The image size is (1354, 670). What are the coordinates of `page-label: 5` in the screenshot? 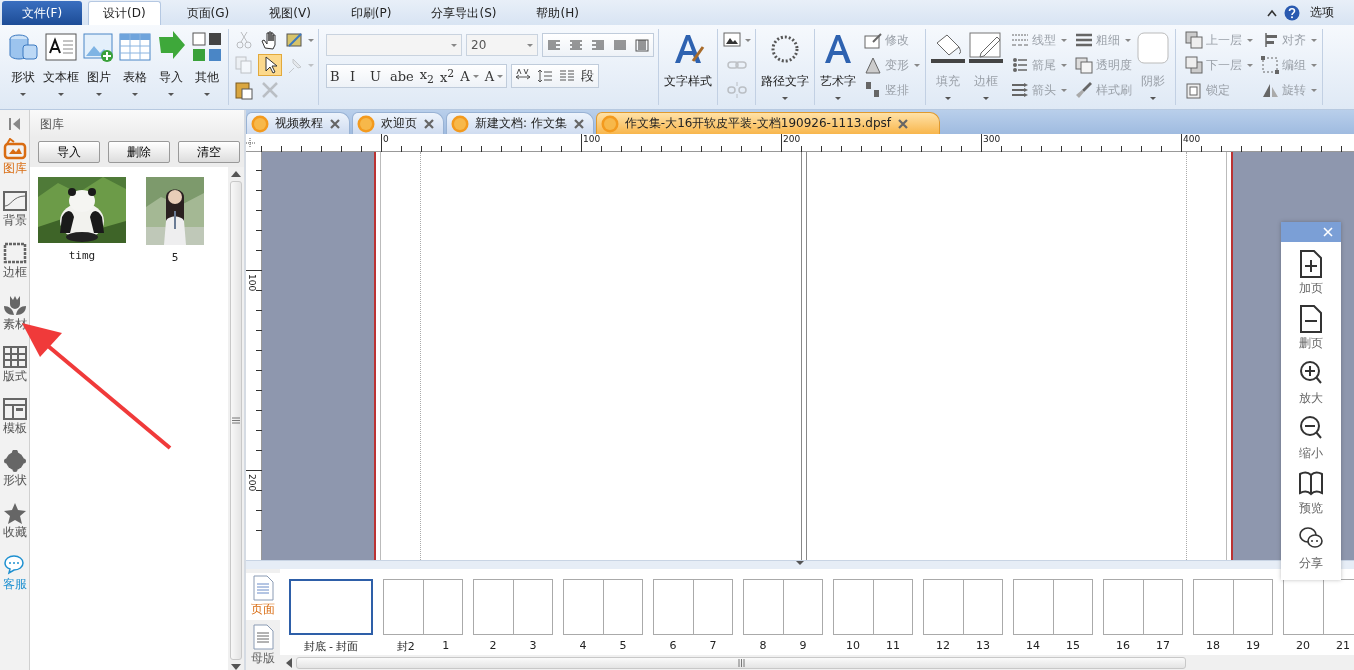 It's located at (623, 645).